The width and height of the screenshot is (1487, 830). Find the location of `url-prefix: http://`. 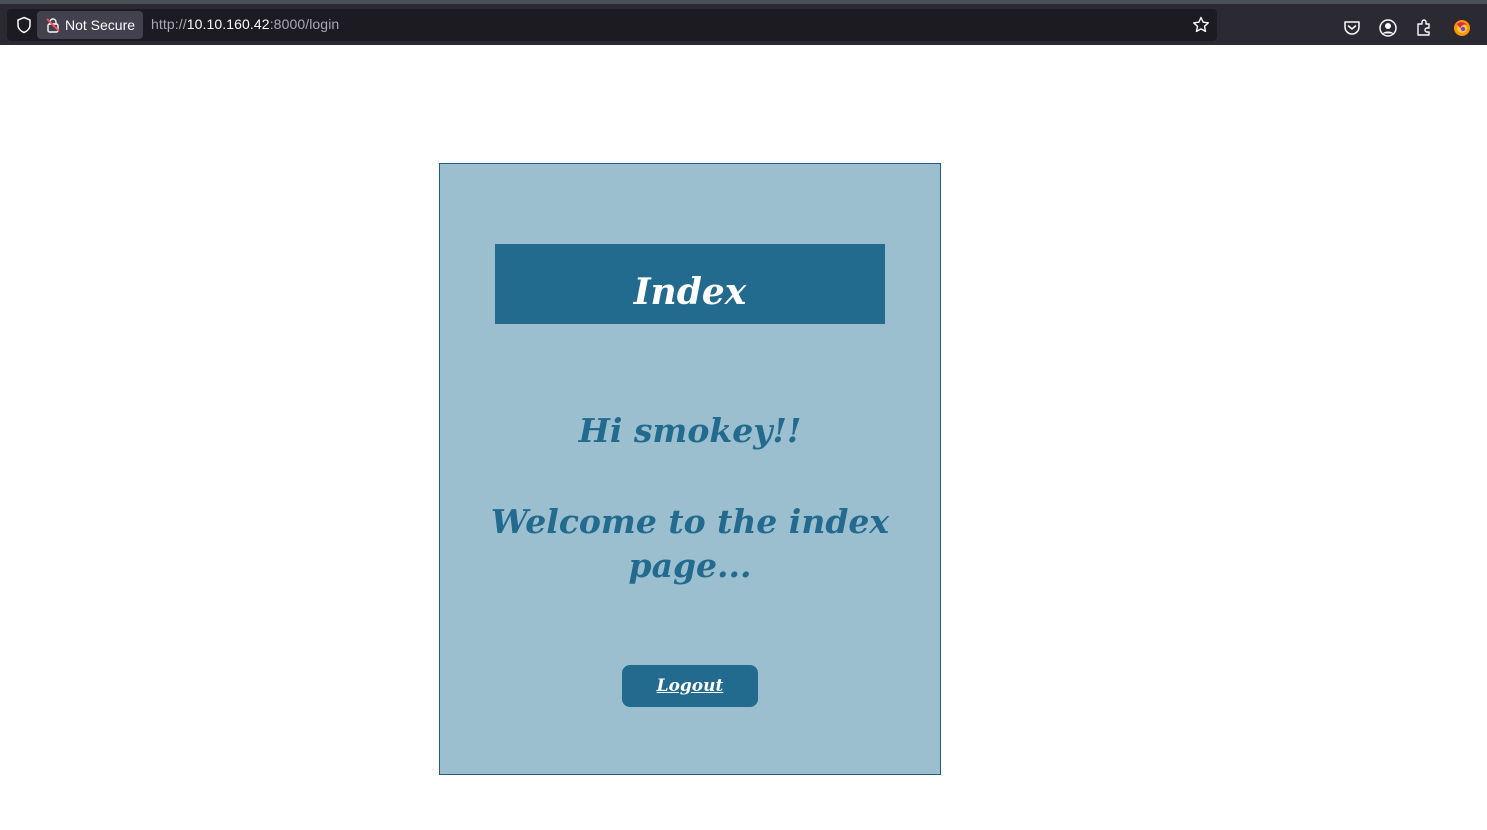

url-prefix: http:// is located at coordinates (169, 24).